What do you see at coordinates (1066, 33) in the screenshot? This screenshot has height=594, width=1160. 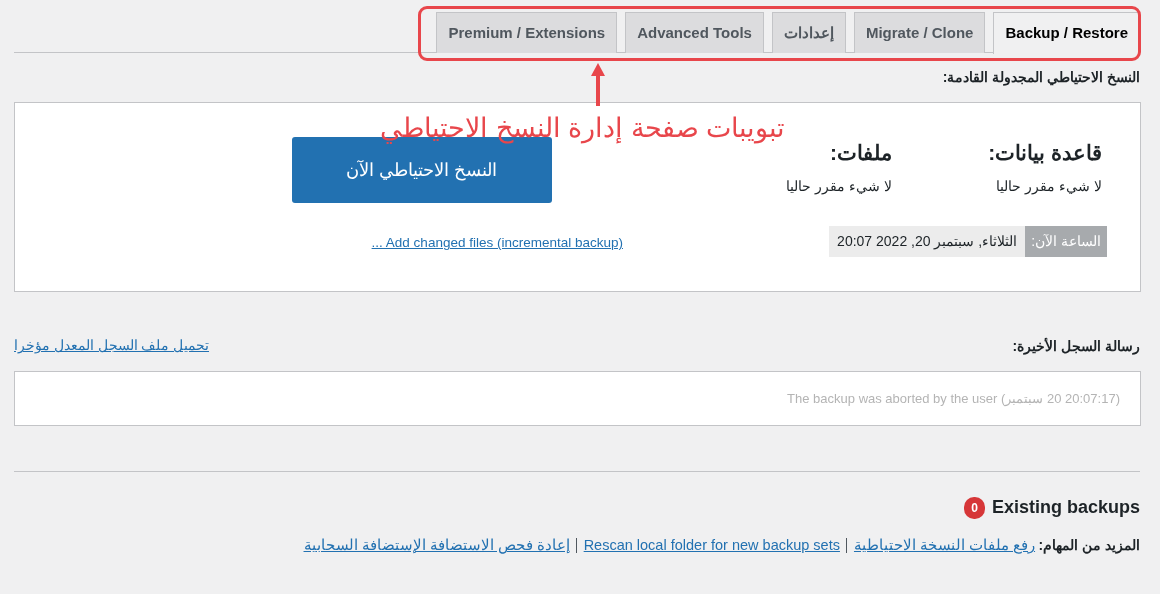 I see `tab: Backup / Restore` at bounding box center [1066, 33].